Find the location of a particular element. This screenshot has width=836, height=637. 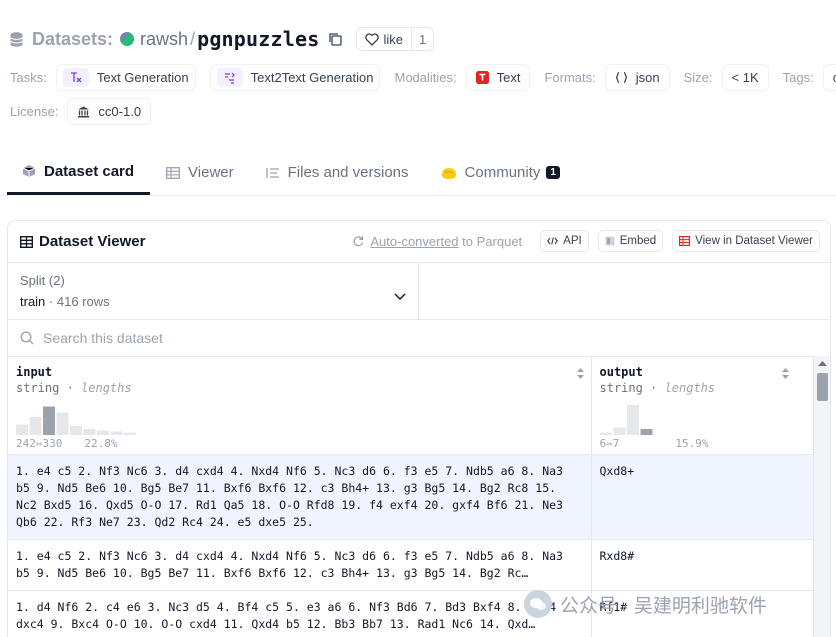

license-row: License: cc0-1.0 is located at coordinates (87, 111).